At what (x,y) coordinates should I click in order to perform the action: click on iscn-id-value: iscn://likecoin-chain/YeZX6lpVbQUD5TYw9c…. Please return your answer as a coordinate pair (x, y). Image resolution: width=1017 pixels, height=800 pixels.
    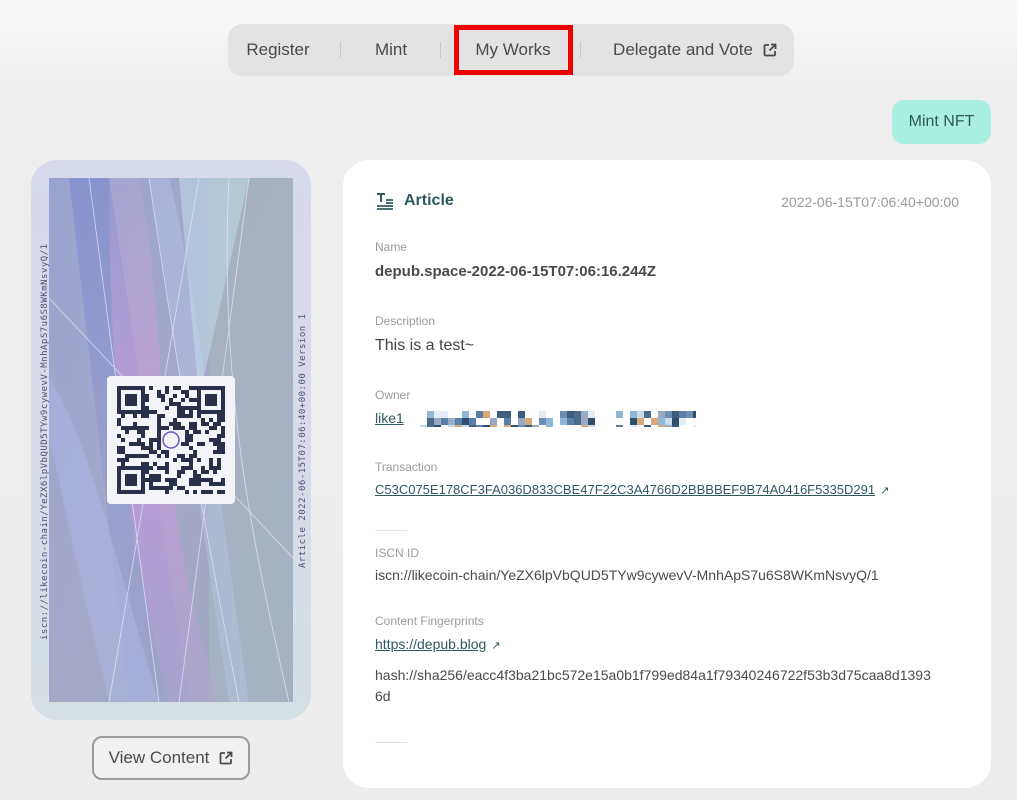
    Looking at the image, I should click on (627, 575).